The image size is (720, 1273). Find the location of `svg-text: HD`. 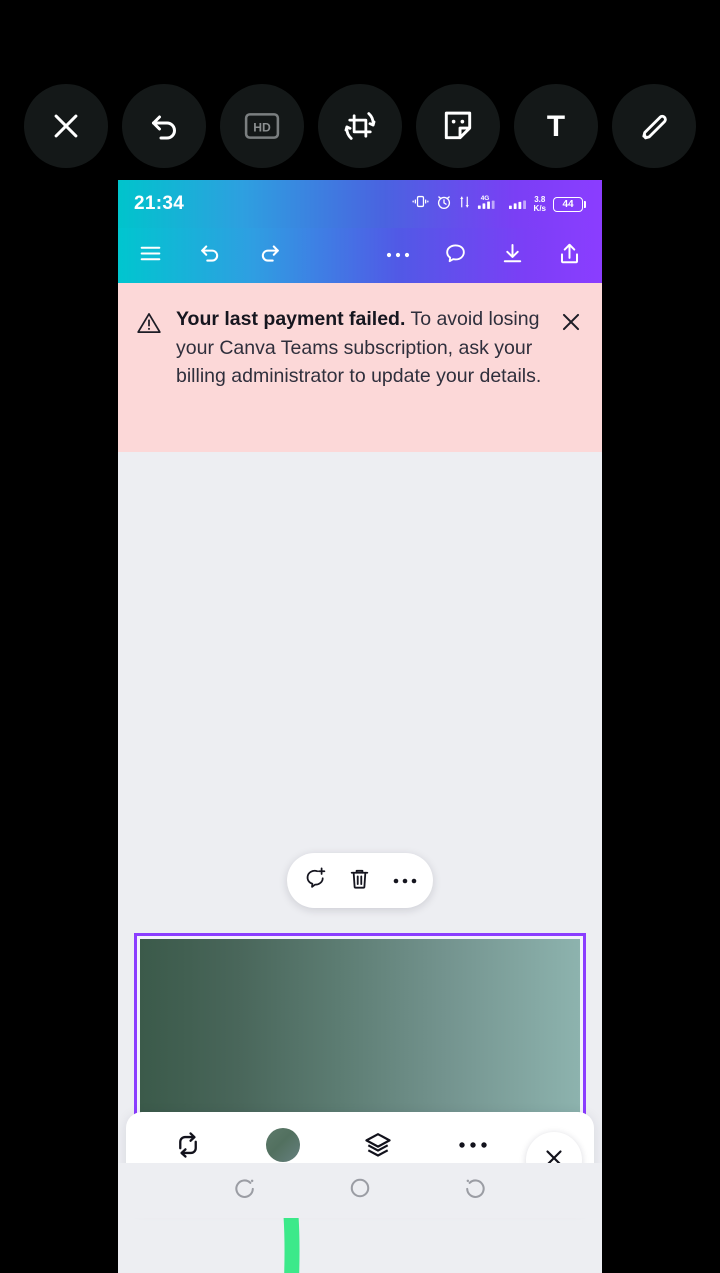

svg-text: HD is located at coordinates (262, 127).